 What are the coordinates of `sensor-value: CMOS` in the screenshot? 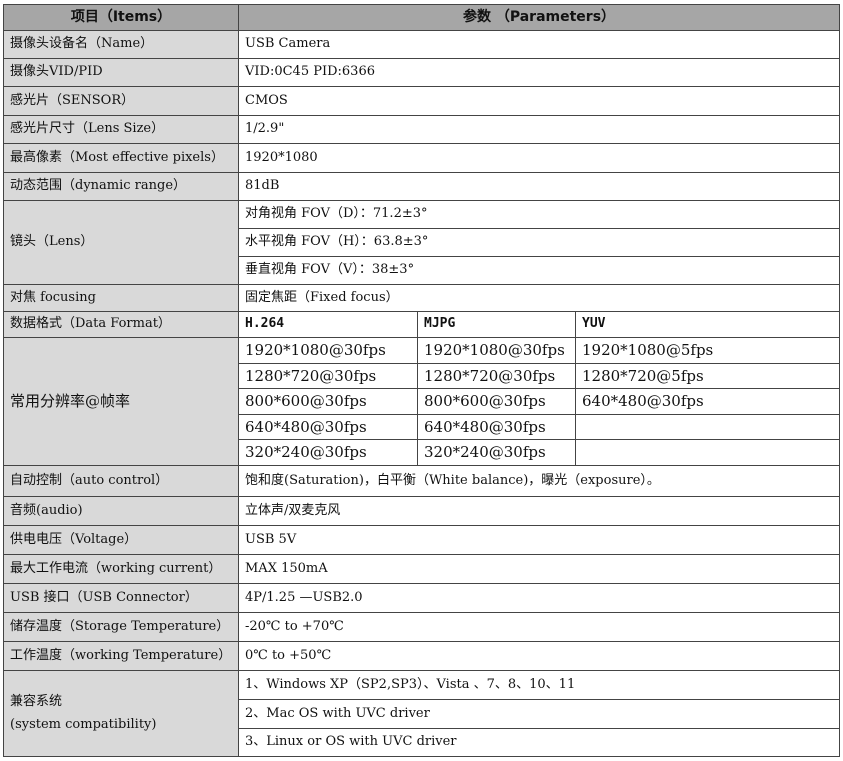 It's located at (539, 101).